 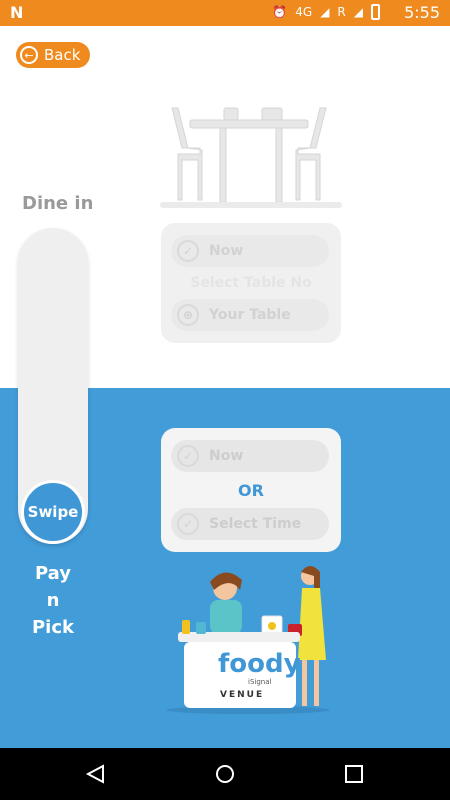 I want to click on pay-now-option: ✓ Now, so click(x=250, y=456).